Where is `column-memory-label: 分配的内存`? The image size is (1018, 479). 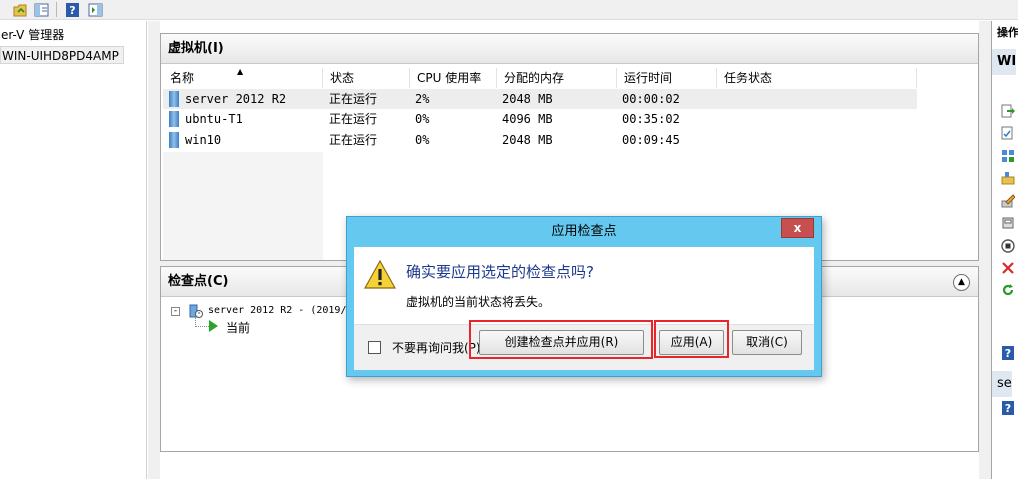
column-memory-label: 分配的内存 is located at coordinates (534, 78).